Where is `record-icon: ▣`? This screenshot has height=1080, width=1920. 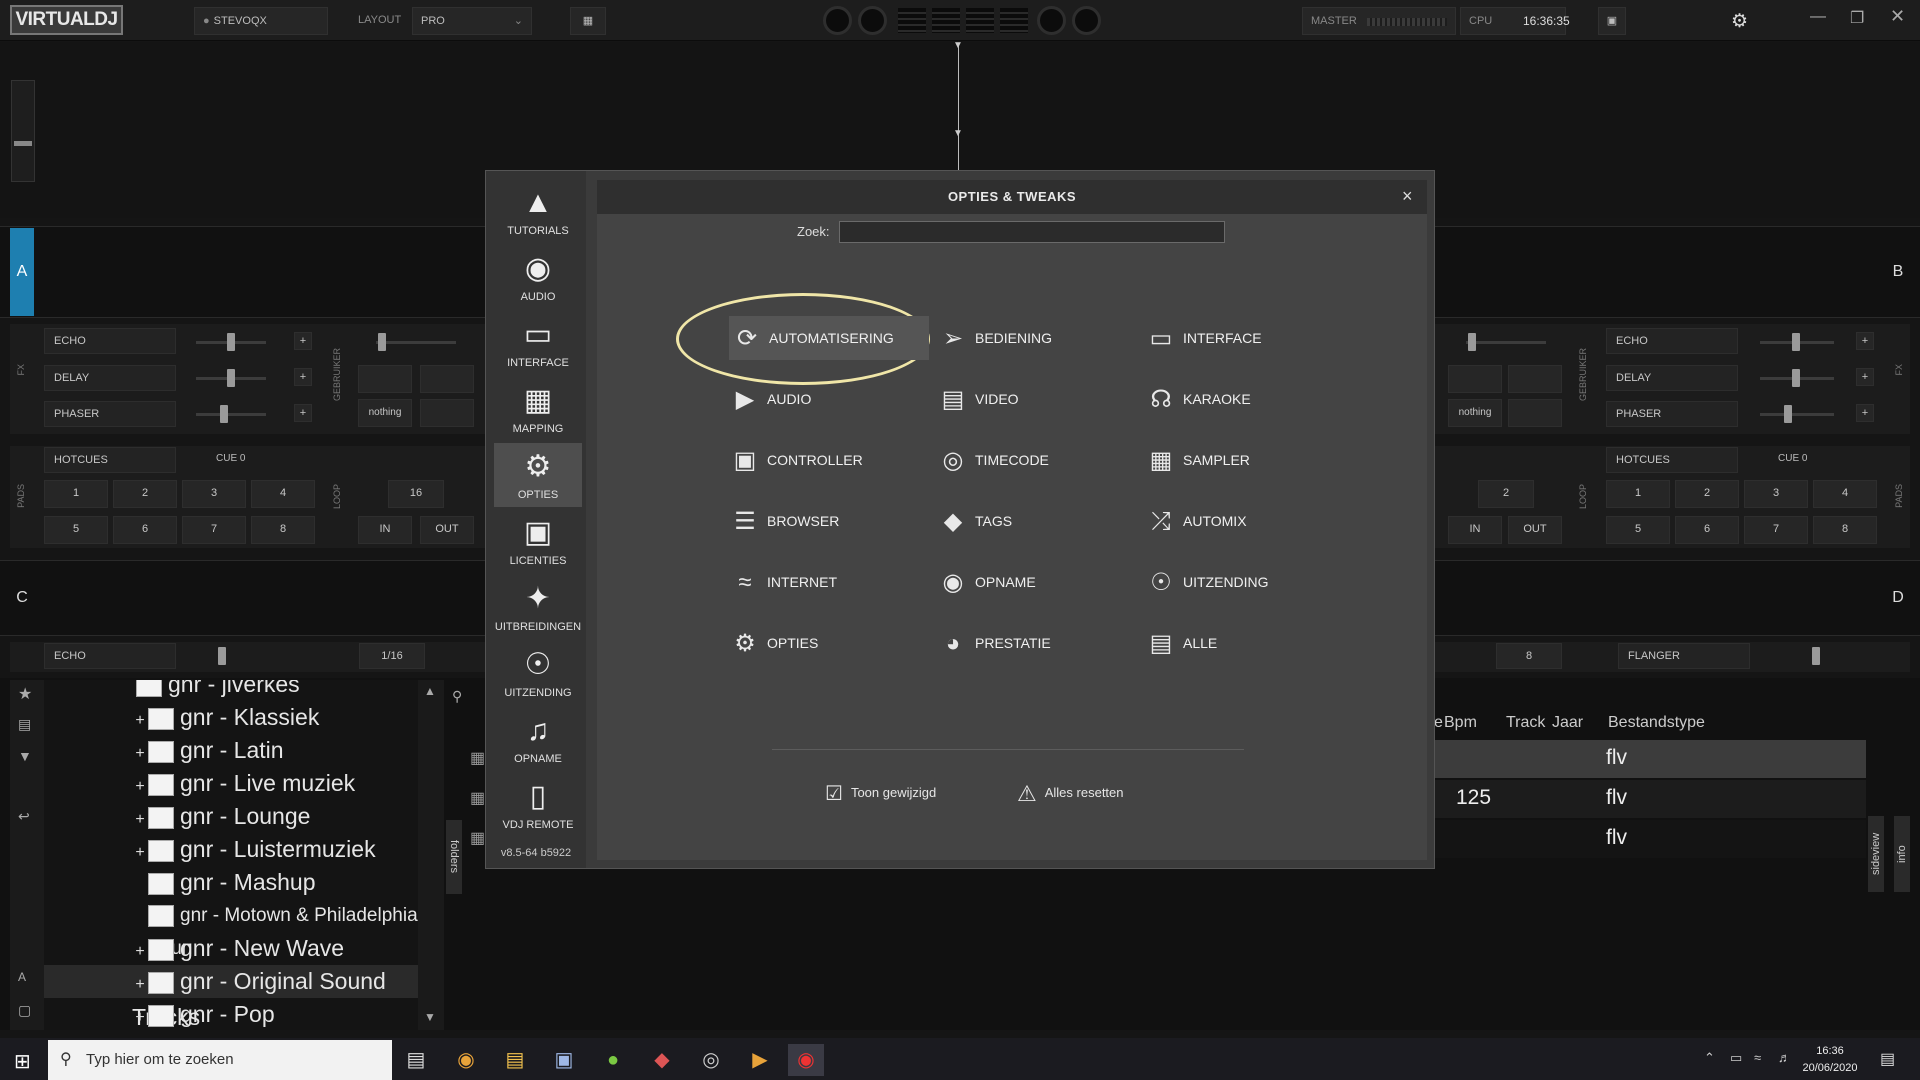
record-icon: ▣ is located at coordinates (1612, 21).